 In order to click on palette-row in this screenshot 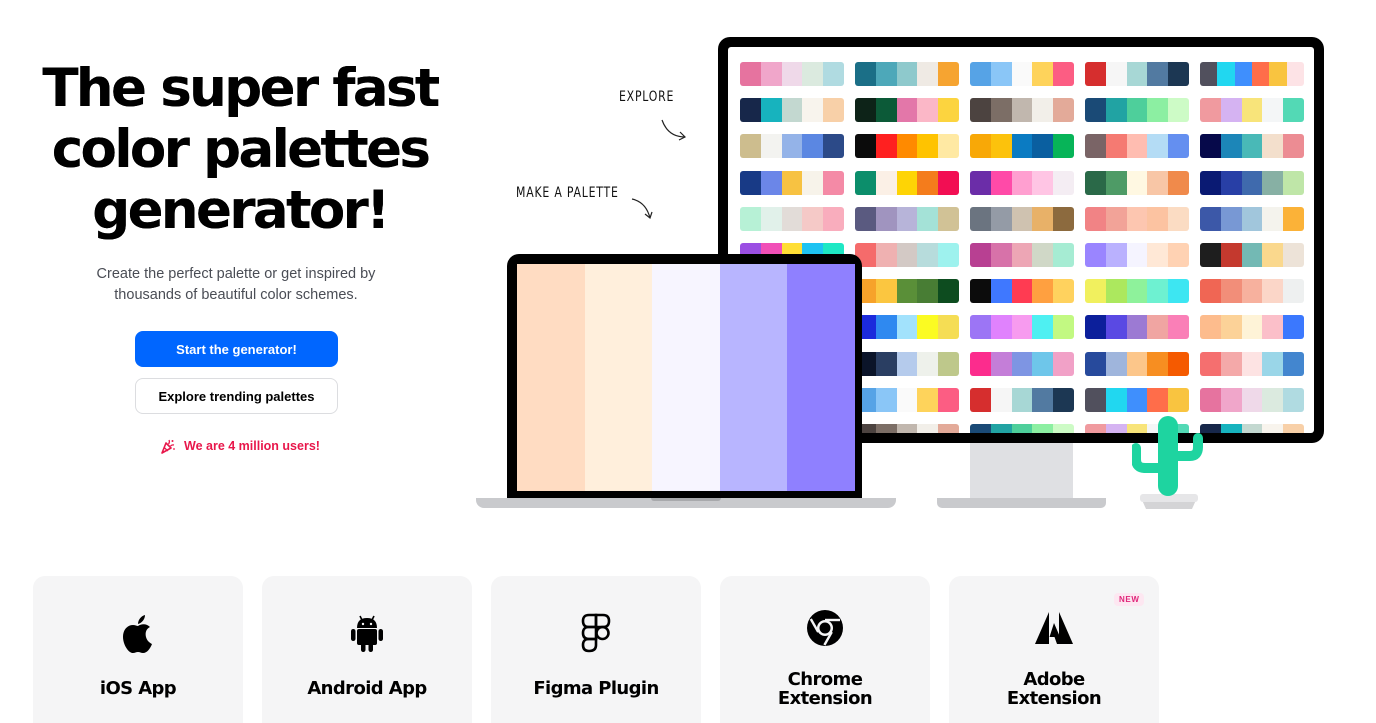, I will do `click(1027, 71)`.